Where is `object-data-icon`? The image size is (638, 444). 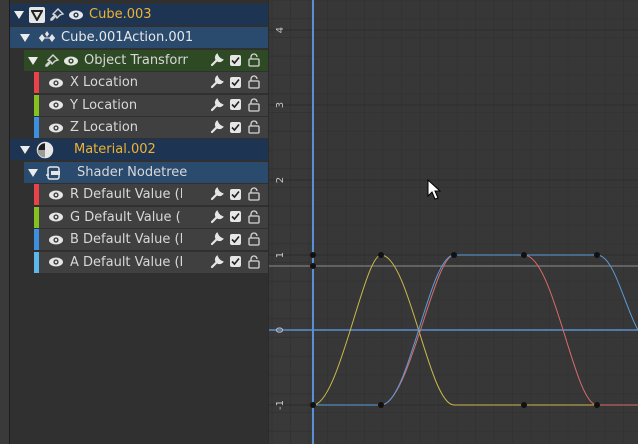
object-data-icon is located at coordinates (37, 14).